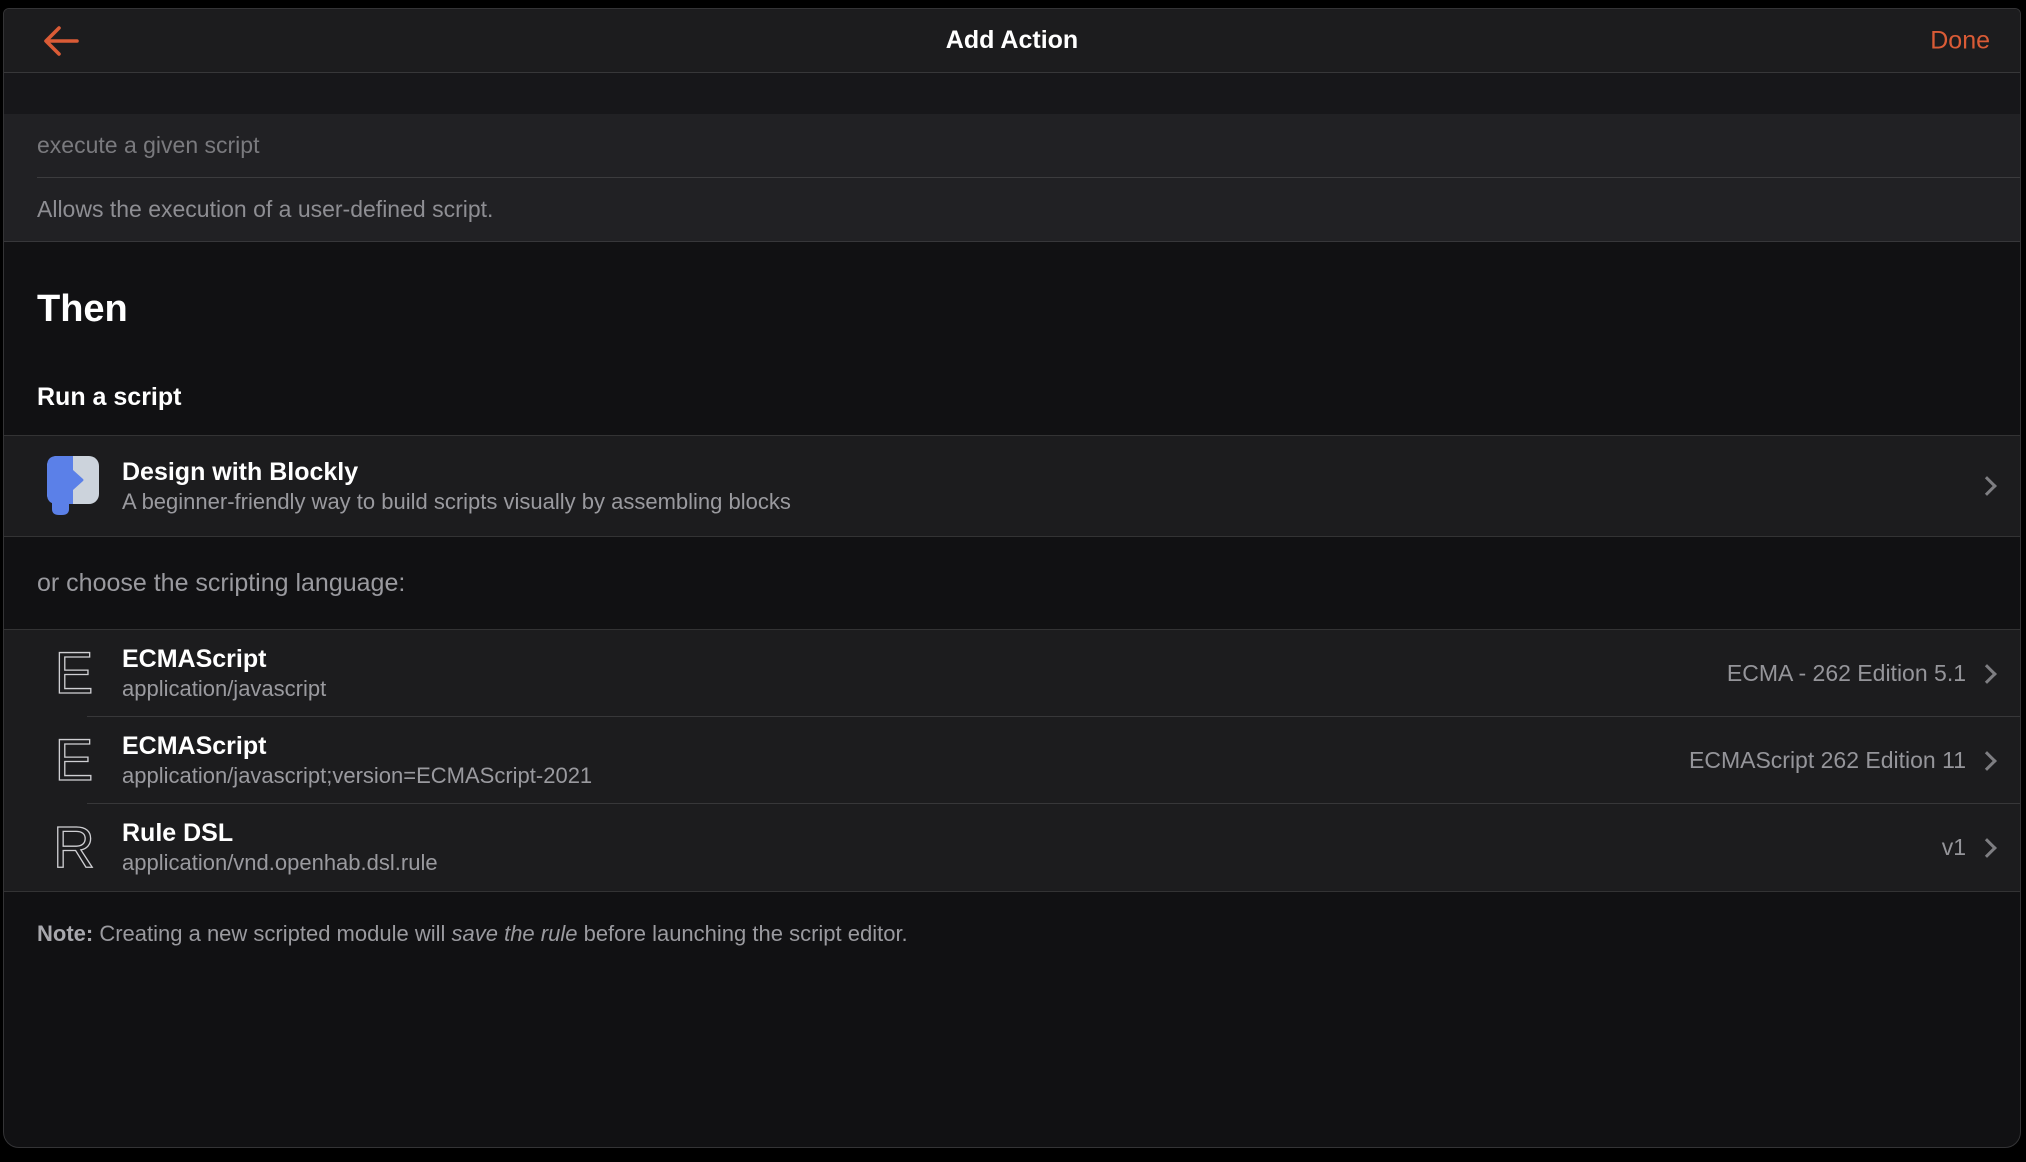 The width and height of the screenshot is (2026, 1162). I want to click on then-heading: Then, so click(82, 309).